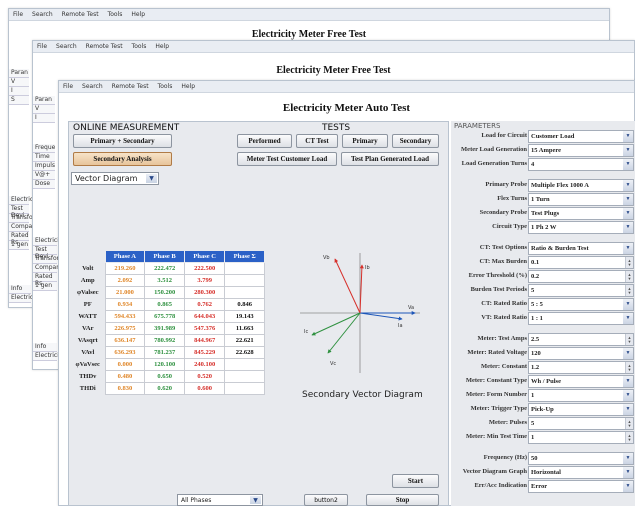 This screenshot has width=635, height=506. Describe the element at coordinates (220, 500) in the screenshot. I see `phase-select: All Phases ▼` at that location.